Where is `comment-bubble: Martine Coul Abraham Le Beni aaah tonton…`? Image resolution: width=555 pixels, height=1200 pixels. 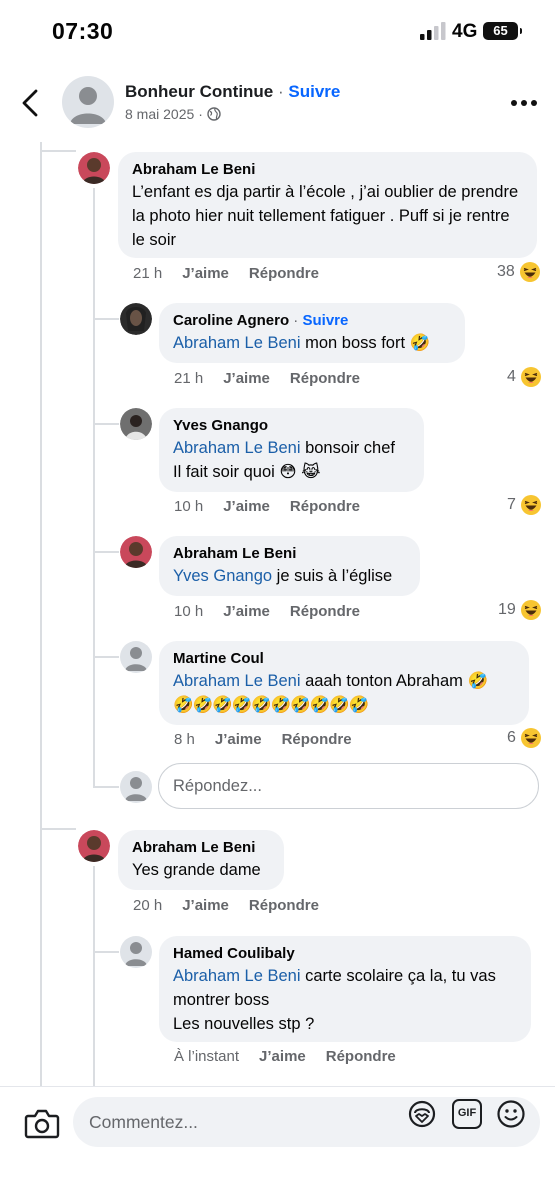
comment-bubble: Martine Coul Abraham Le Beni aaah tonton… is located at coordinates (344, 683).